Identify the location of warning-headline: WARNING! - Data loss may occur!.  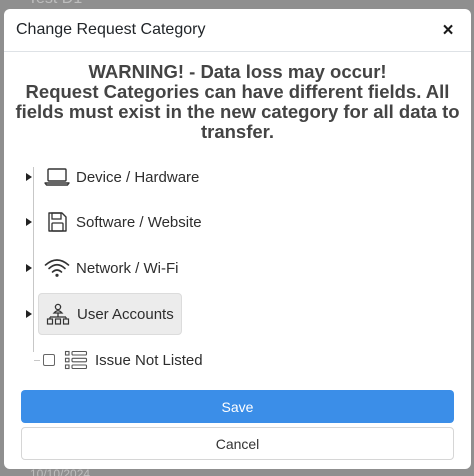
(237, 71).